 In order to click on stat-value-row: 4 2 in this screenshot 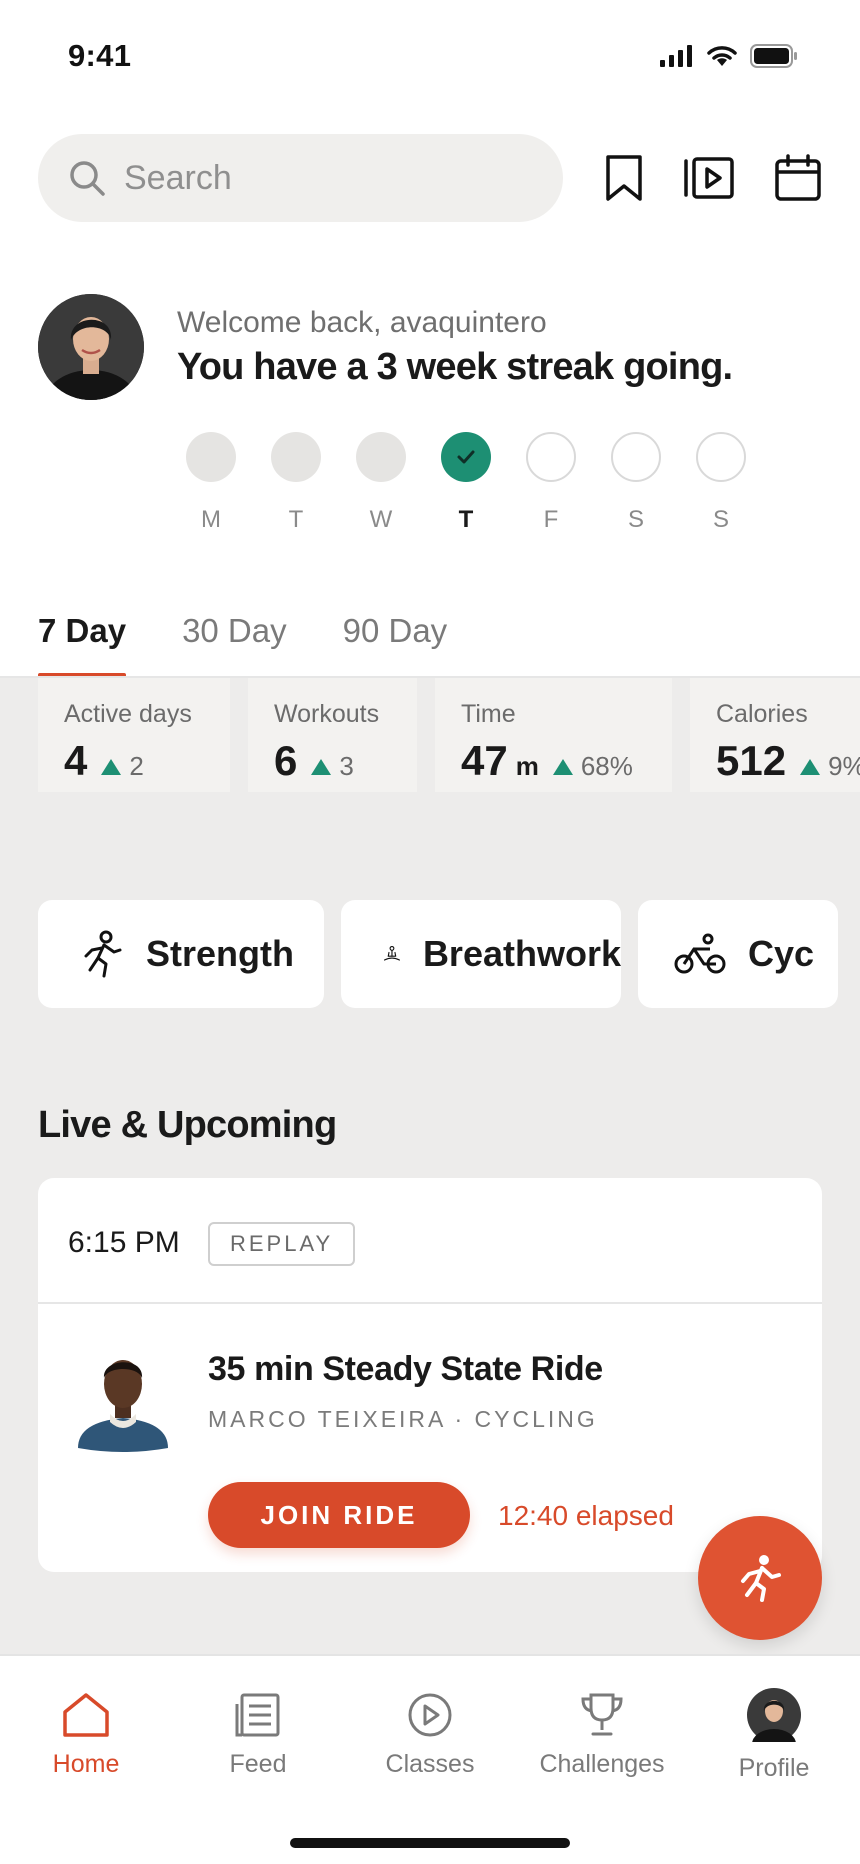, I will do `click(147, 761)`.